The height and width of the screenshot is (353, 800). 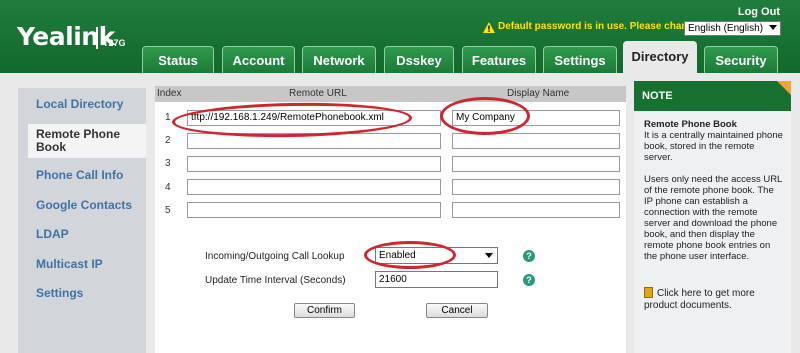 What do you see at coordinates (390, 94) in the screenshot?
I see `table-header: Index Remote URL Display Name` at bounding box center [390, 94].